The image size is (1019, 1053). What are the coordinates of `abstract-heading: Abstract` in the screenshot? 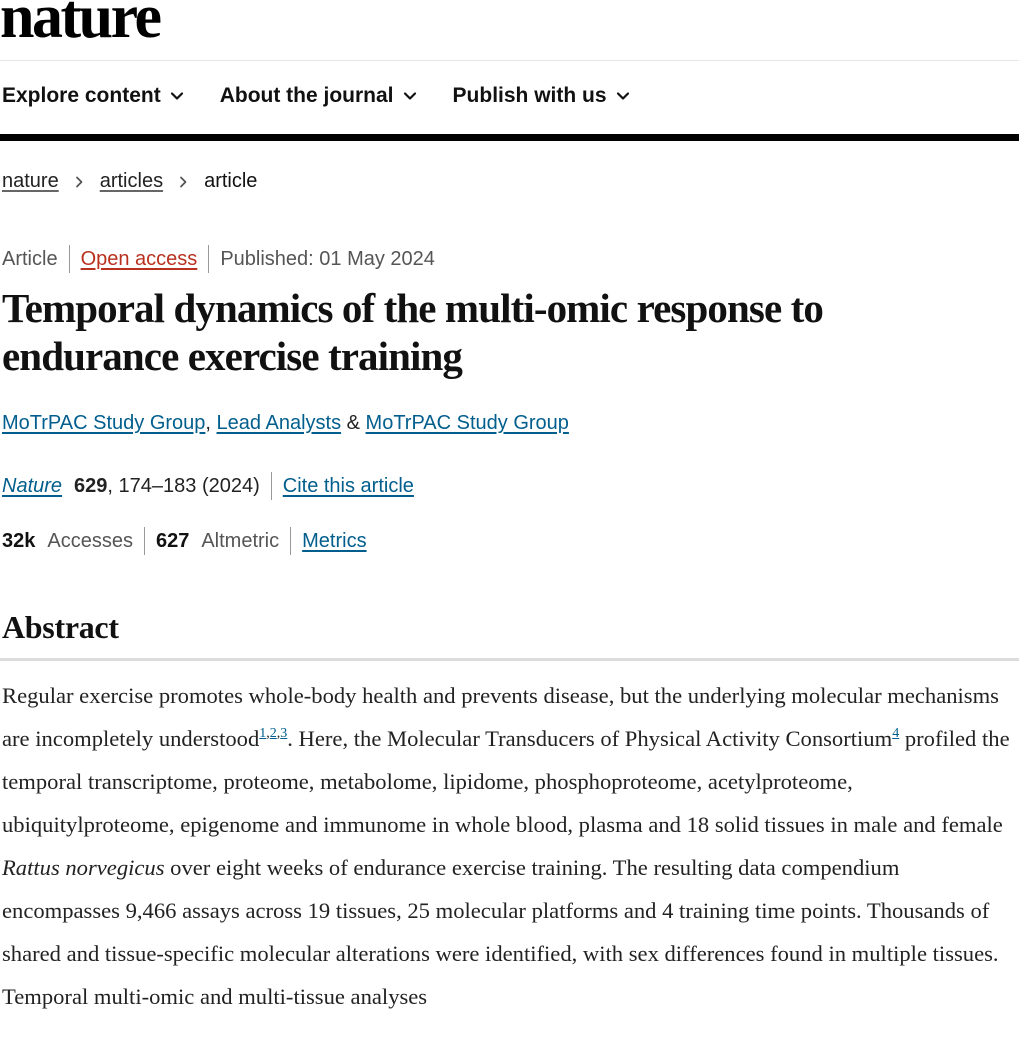 It's located at (60, 627).